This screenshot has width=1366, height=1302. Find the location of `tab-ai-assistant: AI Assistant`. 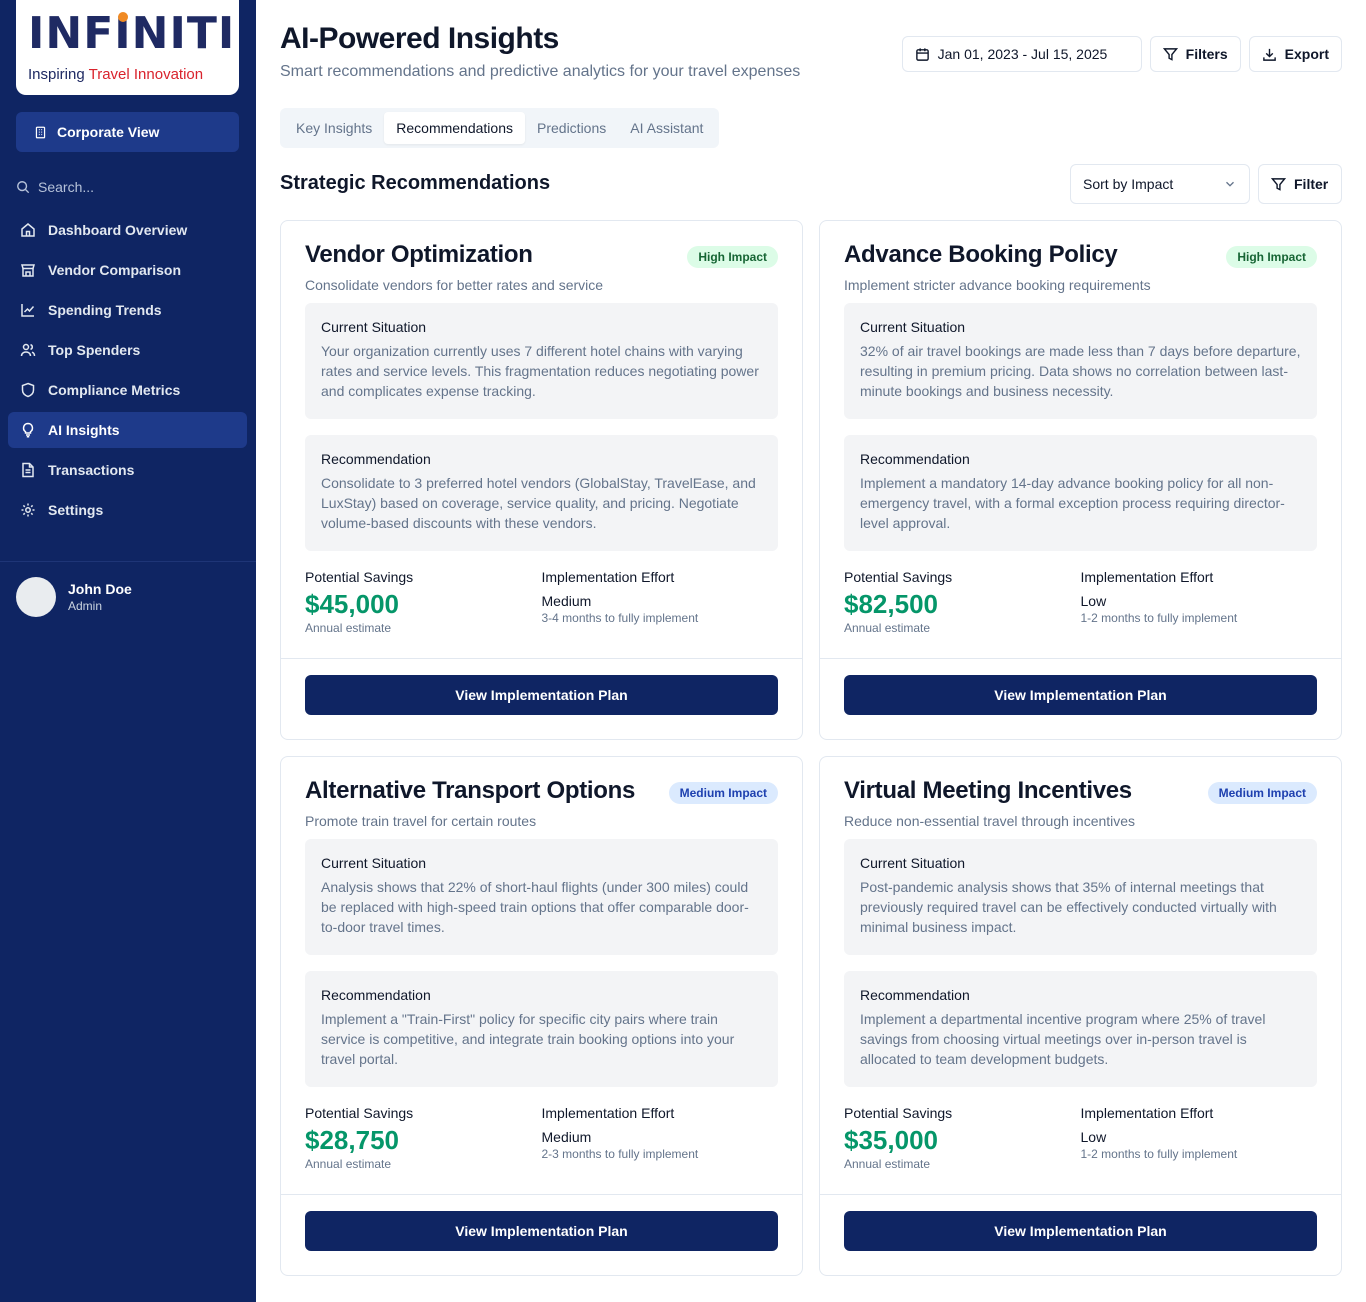

tab-ai-assistant: AI Assistant is located at coordinates (666, 128).